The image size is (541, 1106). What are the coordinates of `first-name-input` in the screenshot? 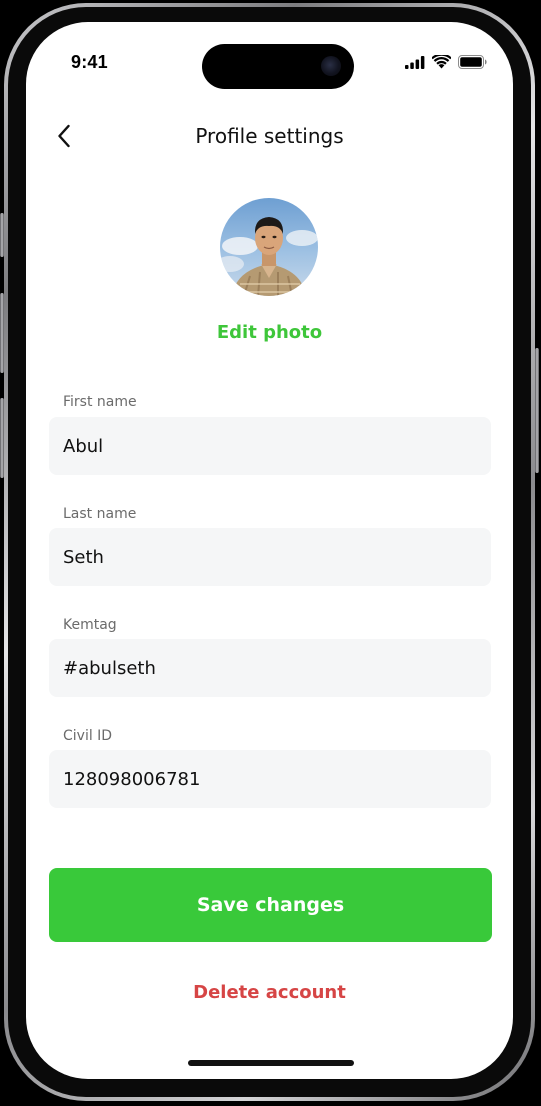 It's located at (270, 446).